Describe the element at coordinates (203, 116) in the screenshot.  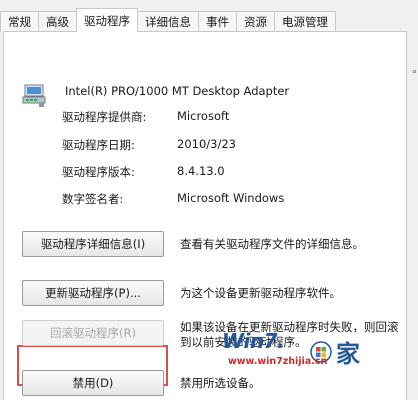
I see `driver-provider-value: Microsoft` at that location.